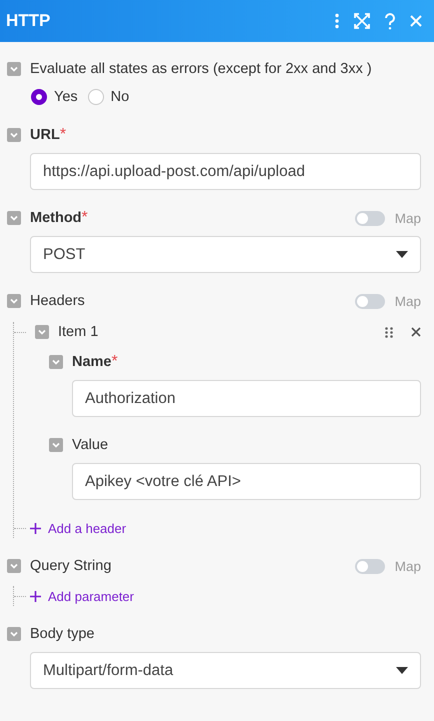  Describe the element at coordinates (71, 566) in the screenshot. I see `field-label: Query String` at that location.